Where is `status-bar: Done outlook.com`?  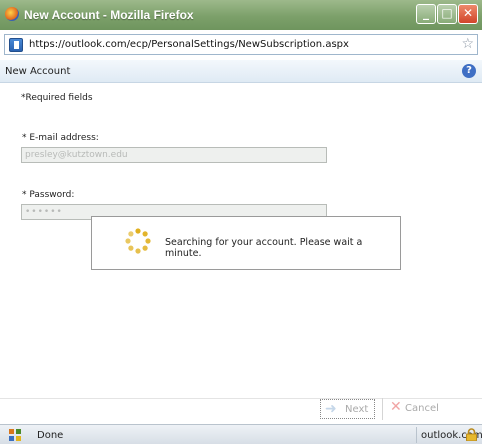
status-bar: Done outlook.com is located at coordinates (241, 434).